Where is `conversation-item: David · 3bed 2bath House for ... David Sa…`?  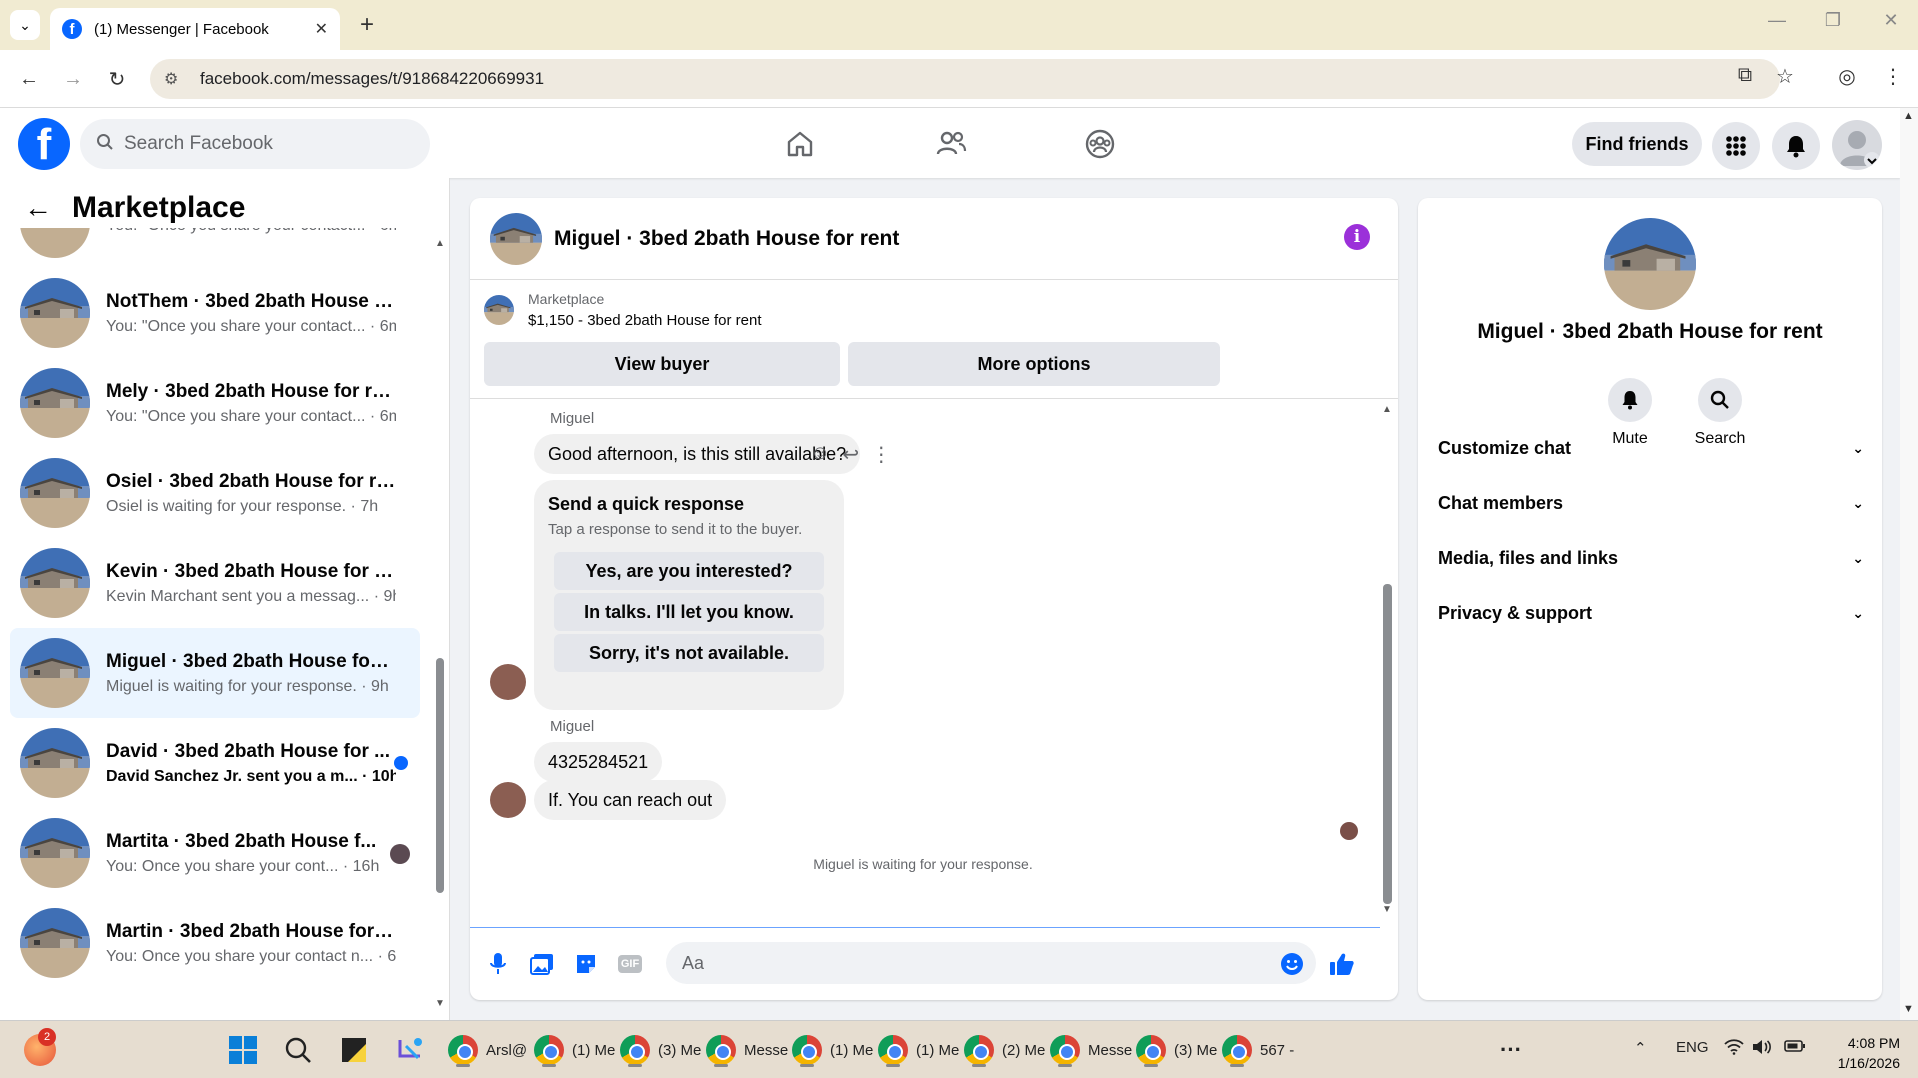 conversation-item: David · 3bed 2bath House for ... David Sa… is located at coordinates (215, 763).